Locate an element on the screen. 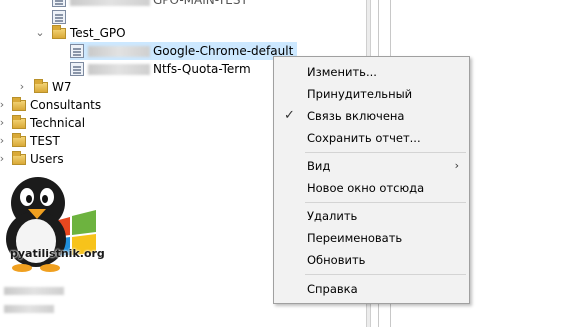  tree-item-google-chrome-default: Google-Chrome-default is located at coordinates (184, 51).